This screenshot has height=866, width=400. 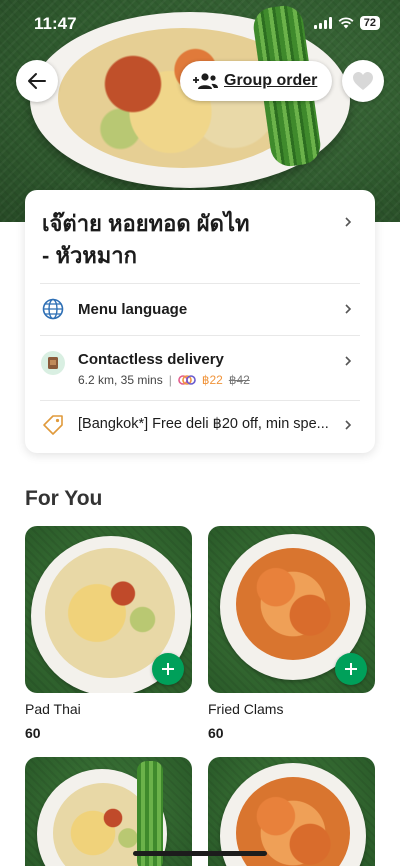 I want to click on delivery-title: Contactless delivery, so click(x=151, y=359).